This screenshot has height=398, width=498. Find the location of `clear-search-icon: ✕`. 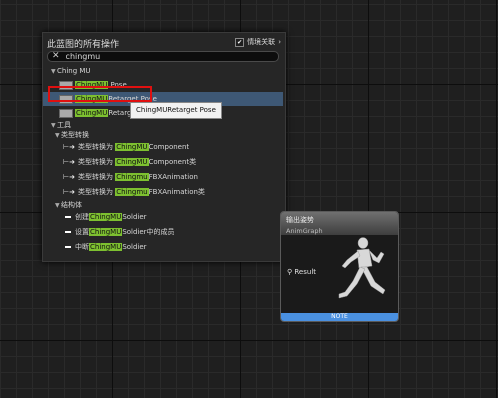

clear-search-icon: ✕ is located at coordinates (56, 56).